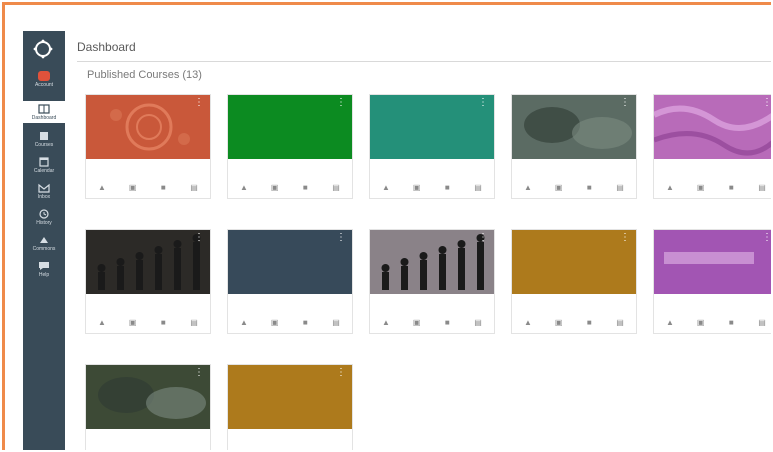 The width and height of the screenshot is (773, 452). Describe the element at coordinates (44, 269) in the screenshot. I see `nav-help: Help` at that location.